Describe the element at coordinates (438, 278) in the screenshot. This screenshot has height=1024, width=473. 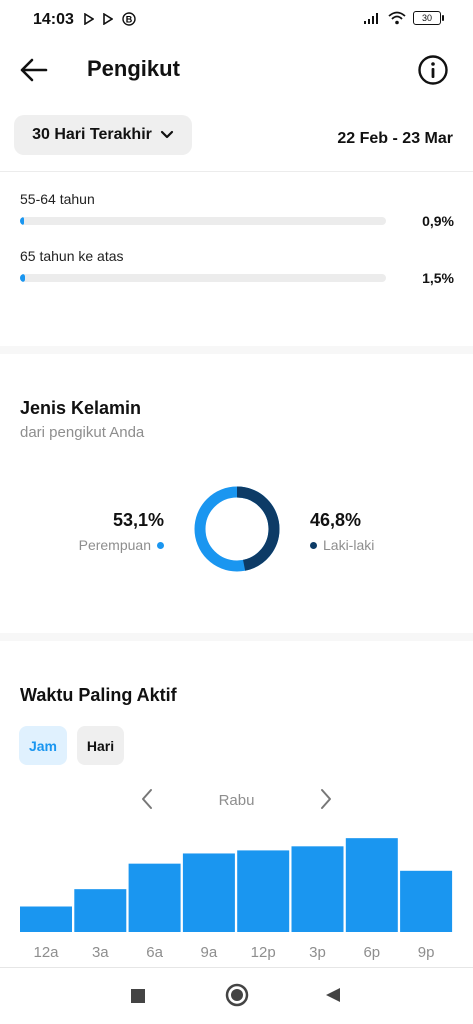
I see `age-percent: 1,5%` at that location.